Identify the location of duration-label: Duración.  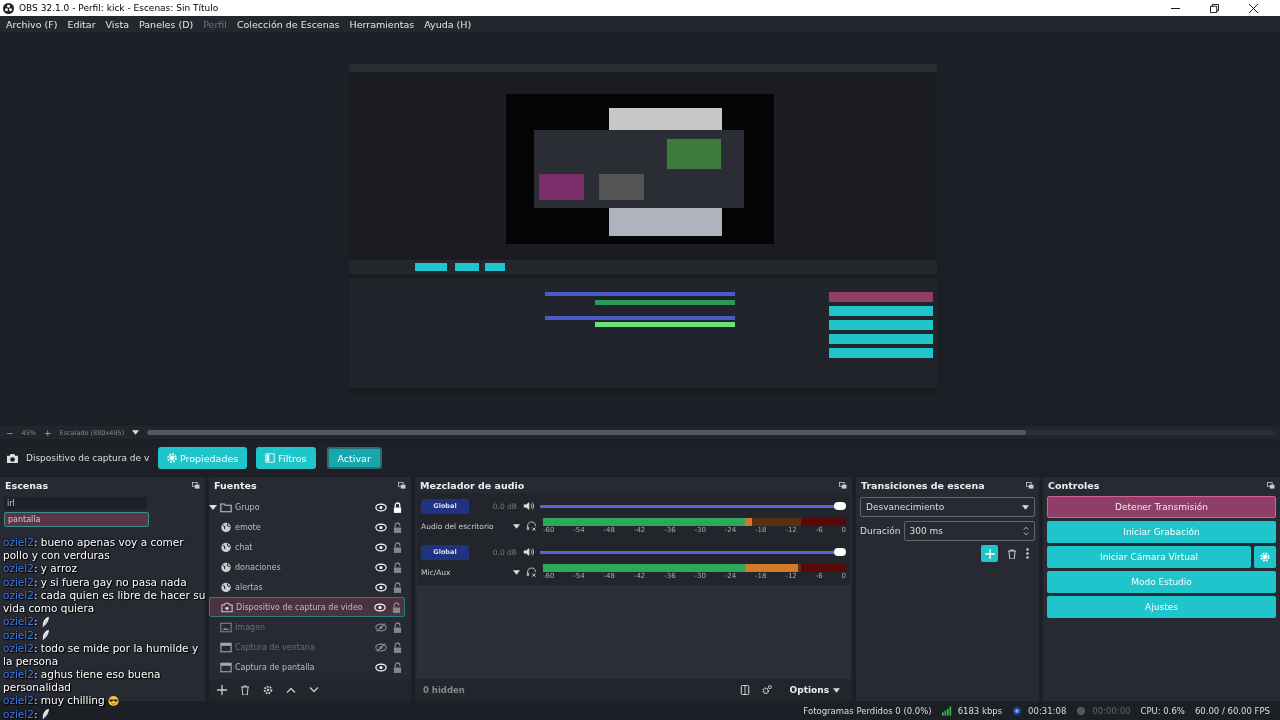
(880, 531).